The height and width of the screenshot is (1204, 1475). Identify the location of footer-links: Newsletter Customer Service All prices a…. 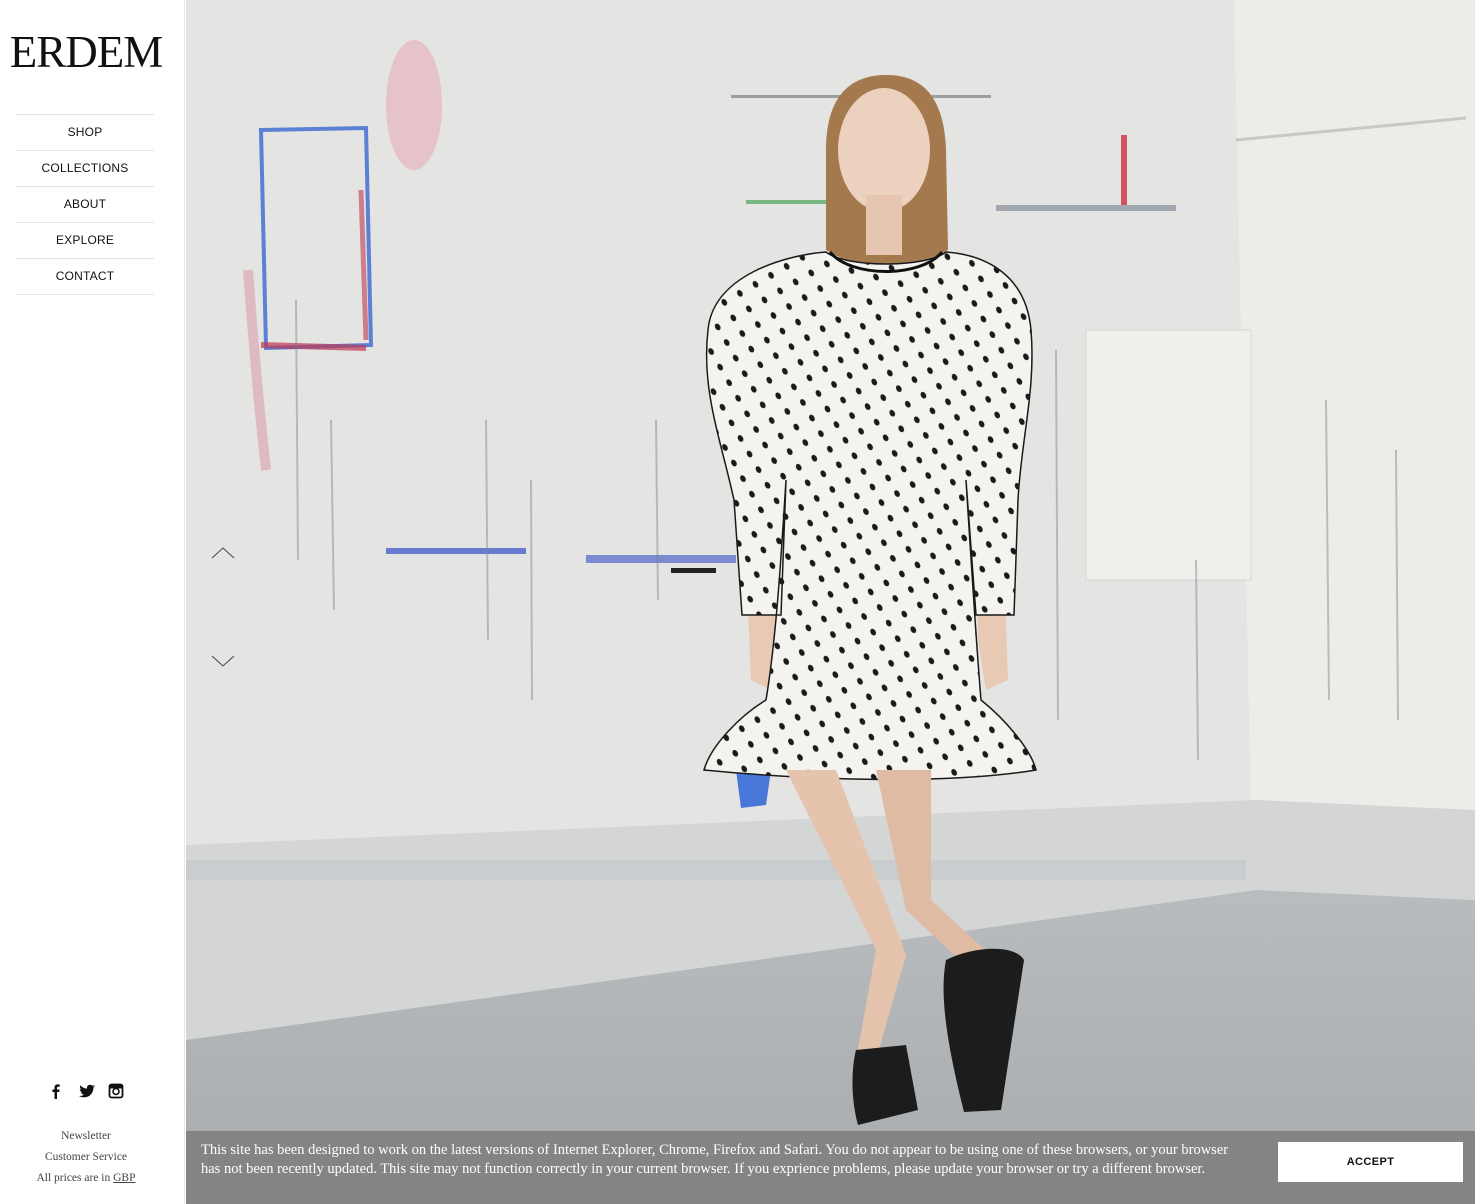
(86, 1157).